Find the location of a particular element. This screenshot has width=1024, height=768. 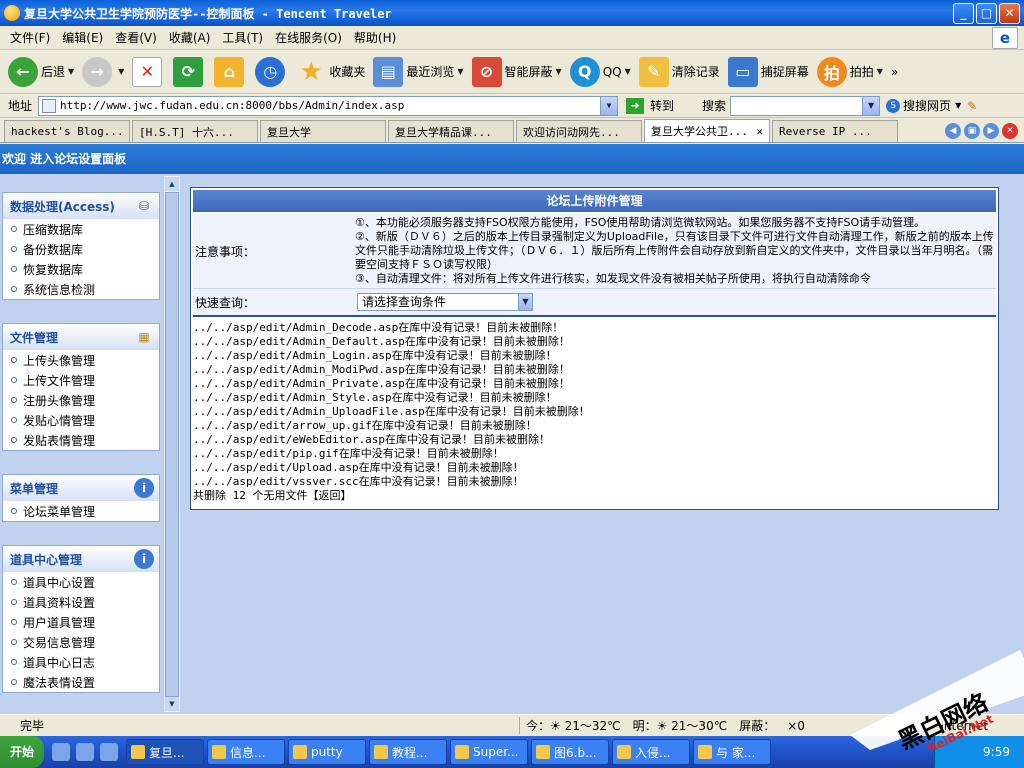

back-dropdown-icon: ▼ is located at coordinates (71, 71).